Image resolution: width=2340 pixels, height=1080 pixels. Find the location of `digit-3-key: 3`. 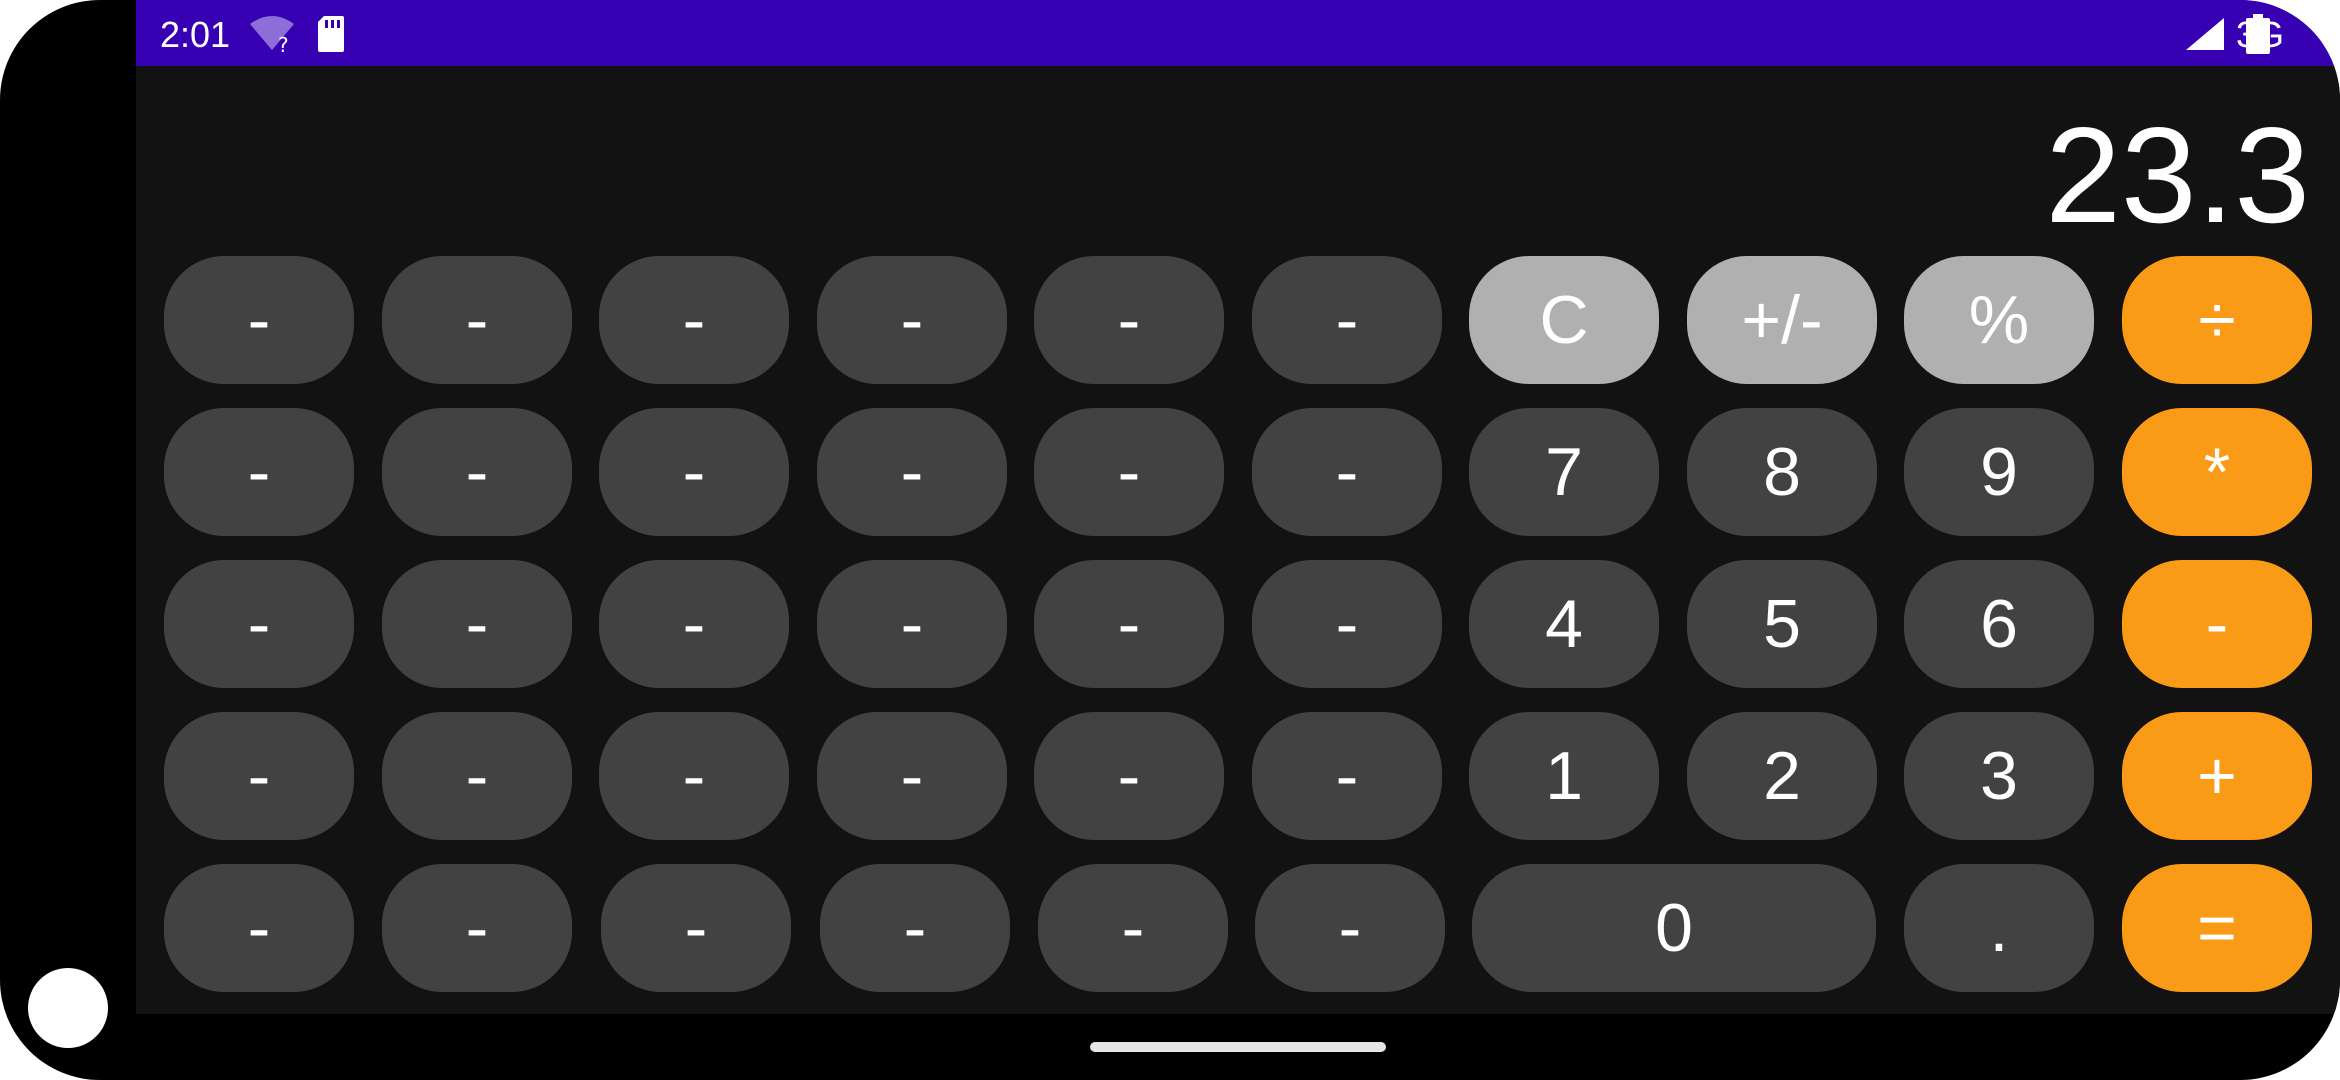

digit-3-key: 3 is located at coordinates (1999, 776).